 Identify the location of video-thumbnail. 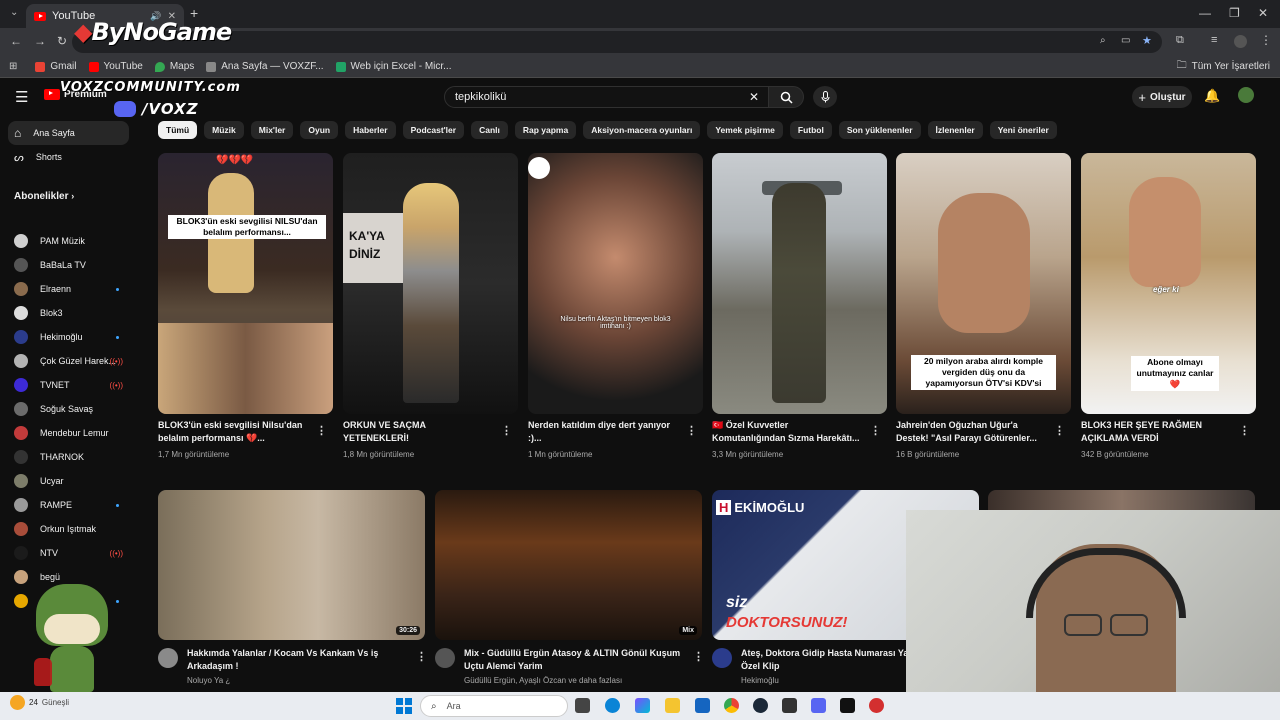
(799, 283).